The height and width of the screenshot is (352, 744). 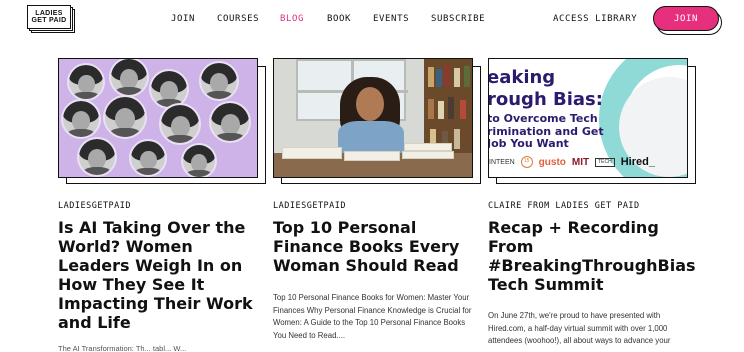 I want to click on bookshelf, so click(x=448, y=106).